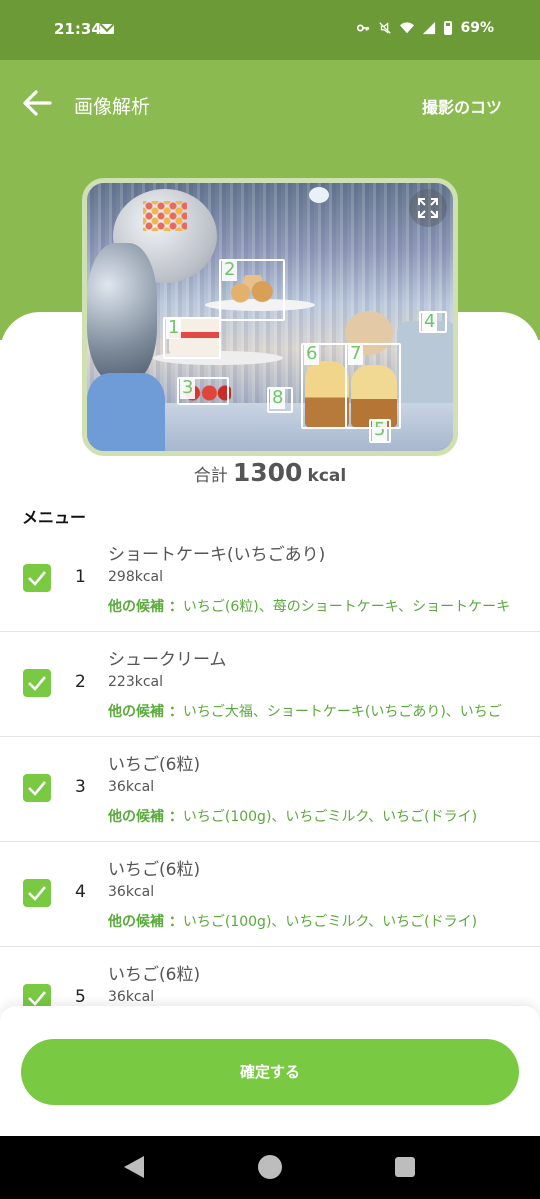  Describe the element at coordinates (313, 711) in the screenshot. I see `item-candidates: 他の候補 ：いちご大福、ショートケーキ(いちごあり)、いちご` at that location.